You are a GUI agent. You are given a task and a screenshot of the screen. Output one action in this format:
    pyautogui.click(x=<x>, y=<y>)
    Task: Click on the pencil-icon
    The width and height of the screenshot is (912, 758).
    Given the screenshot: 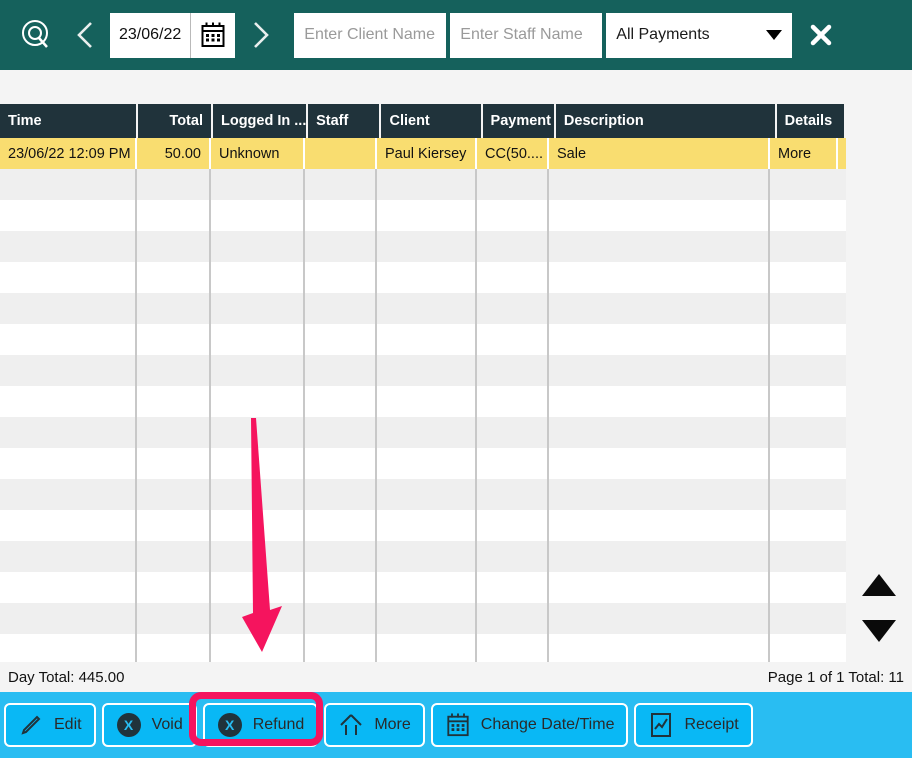 What is the action you would take?
    pyautogui.click(x=31, y=725)
    